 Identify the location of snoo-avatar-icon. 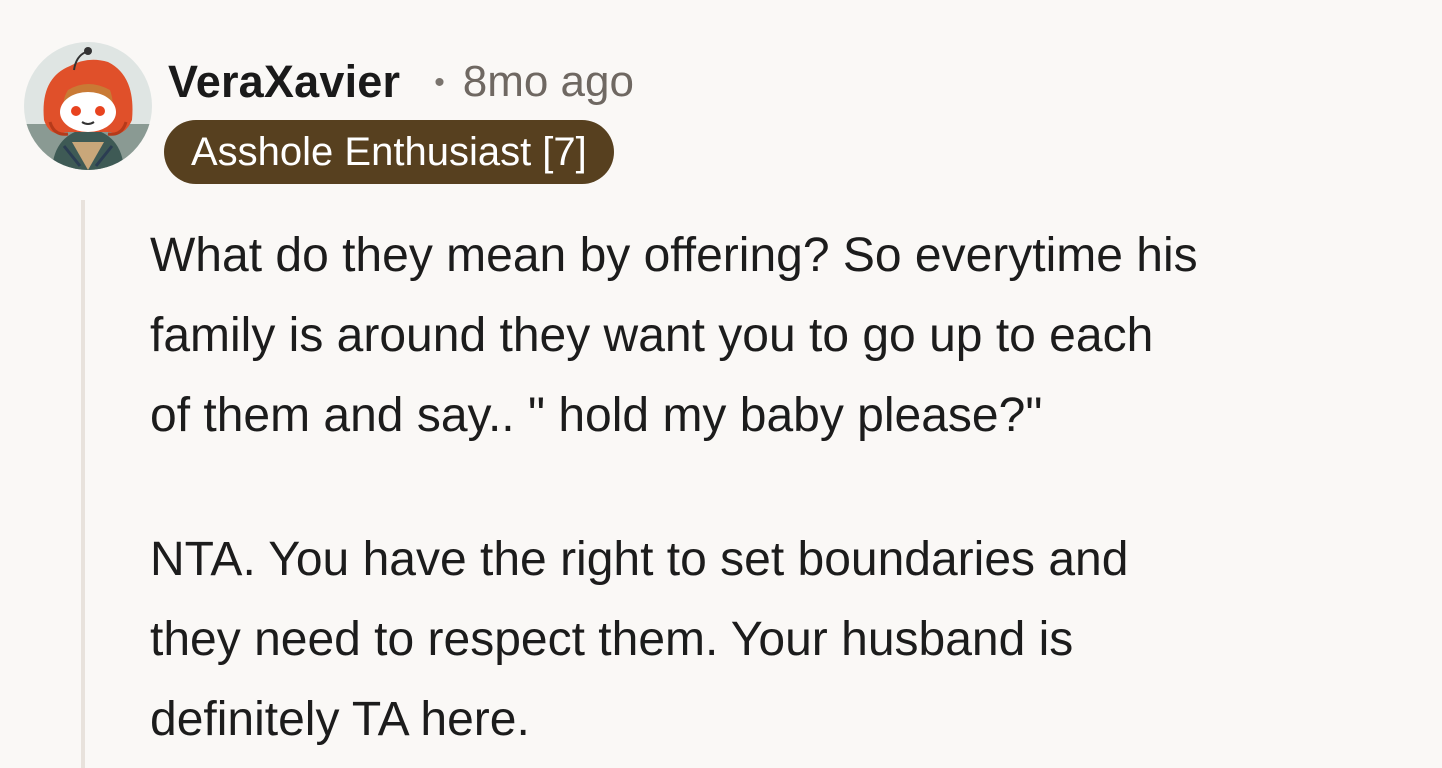
(88, 106).